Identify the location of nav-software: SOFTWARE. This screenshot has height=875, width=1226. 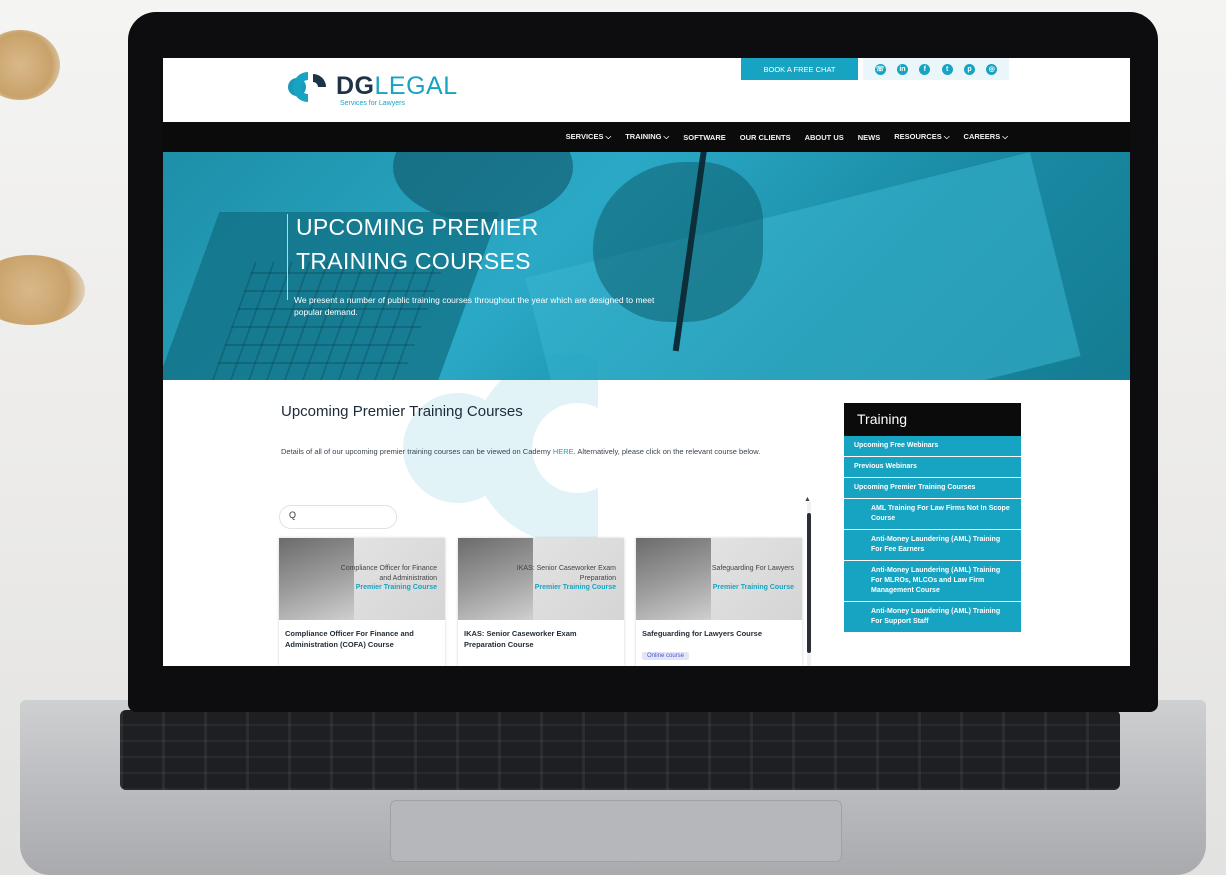
(704, 137).